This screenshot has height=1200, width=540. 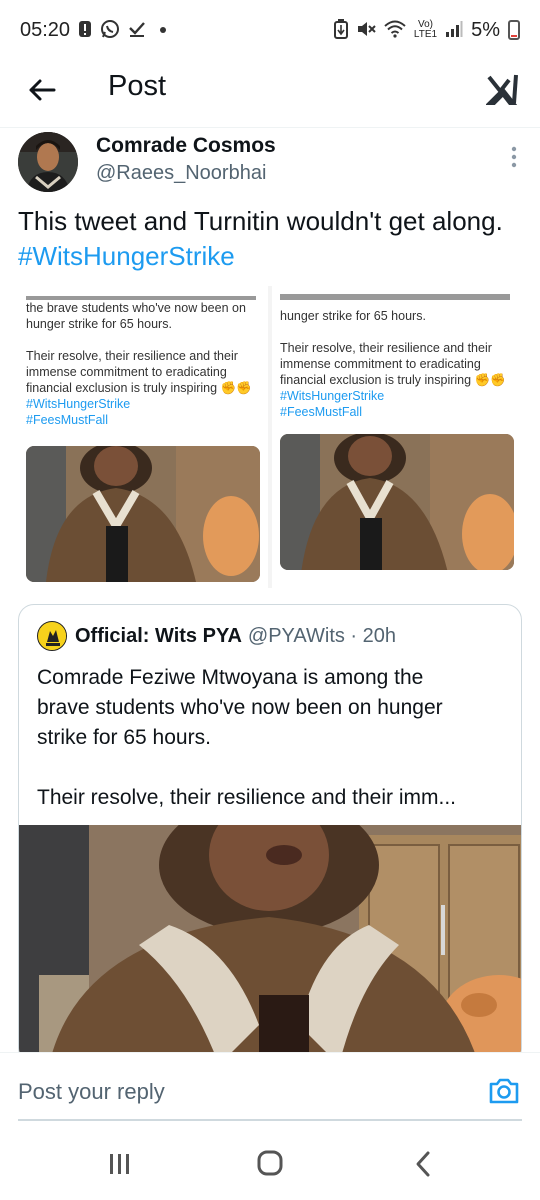 I want to click on shot-right-tag2: #FeesMustFall, so click(x=321, y=412).